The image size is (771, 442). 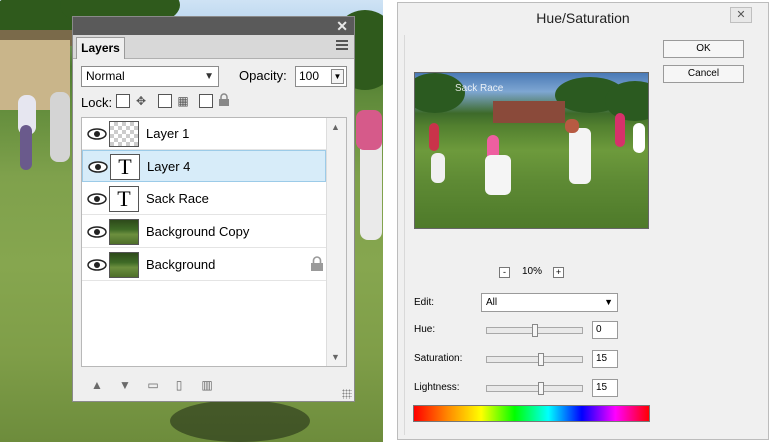 I want to click on layer-name: Layer 4, so click(x=169, y=166).